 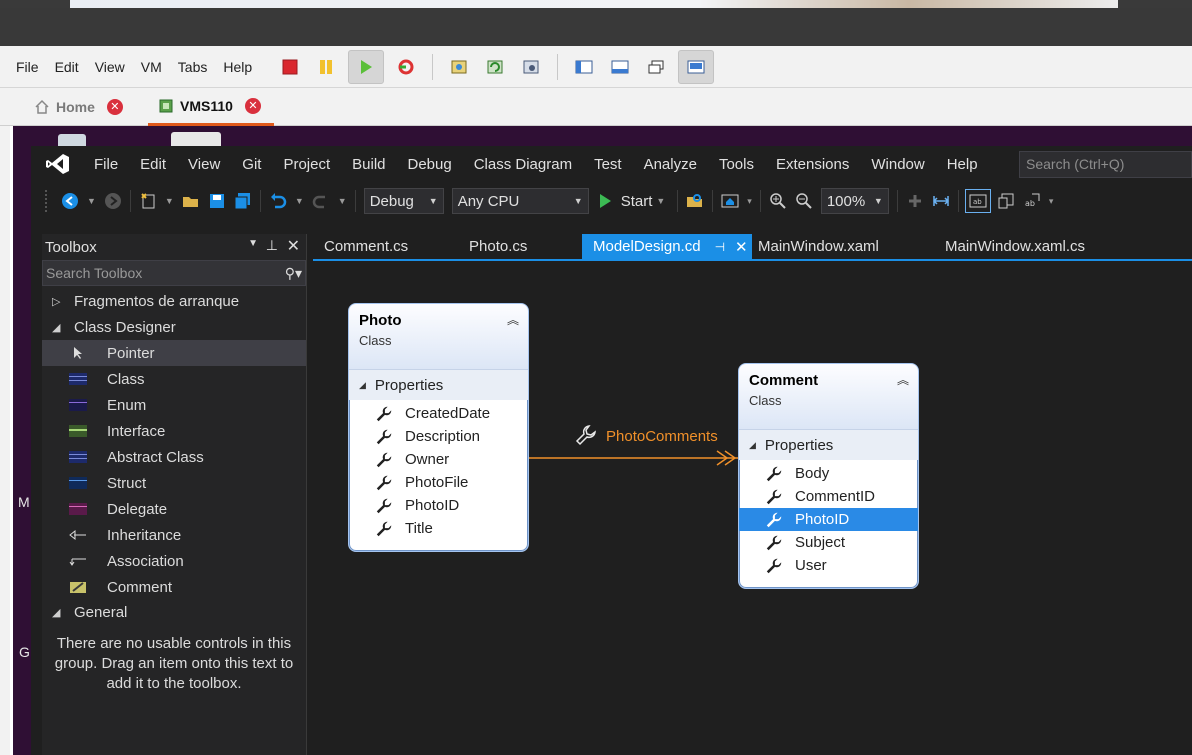 What do you see at coordinates (696, 66) in the screenshot?
I see `full-screen-button` at bounding box center [696, 66].